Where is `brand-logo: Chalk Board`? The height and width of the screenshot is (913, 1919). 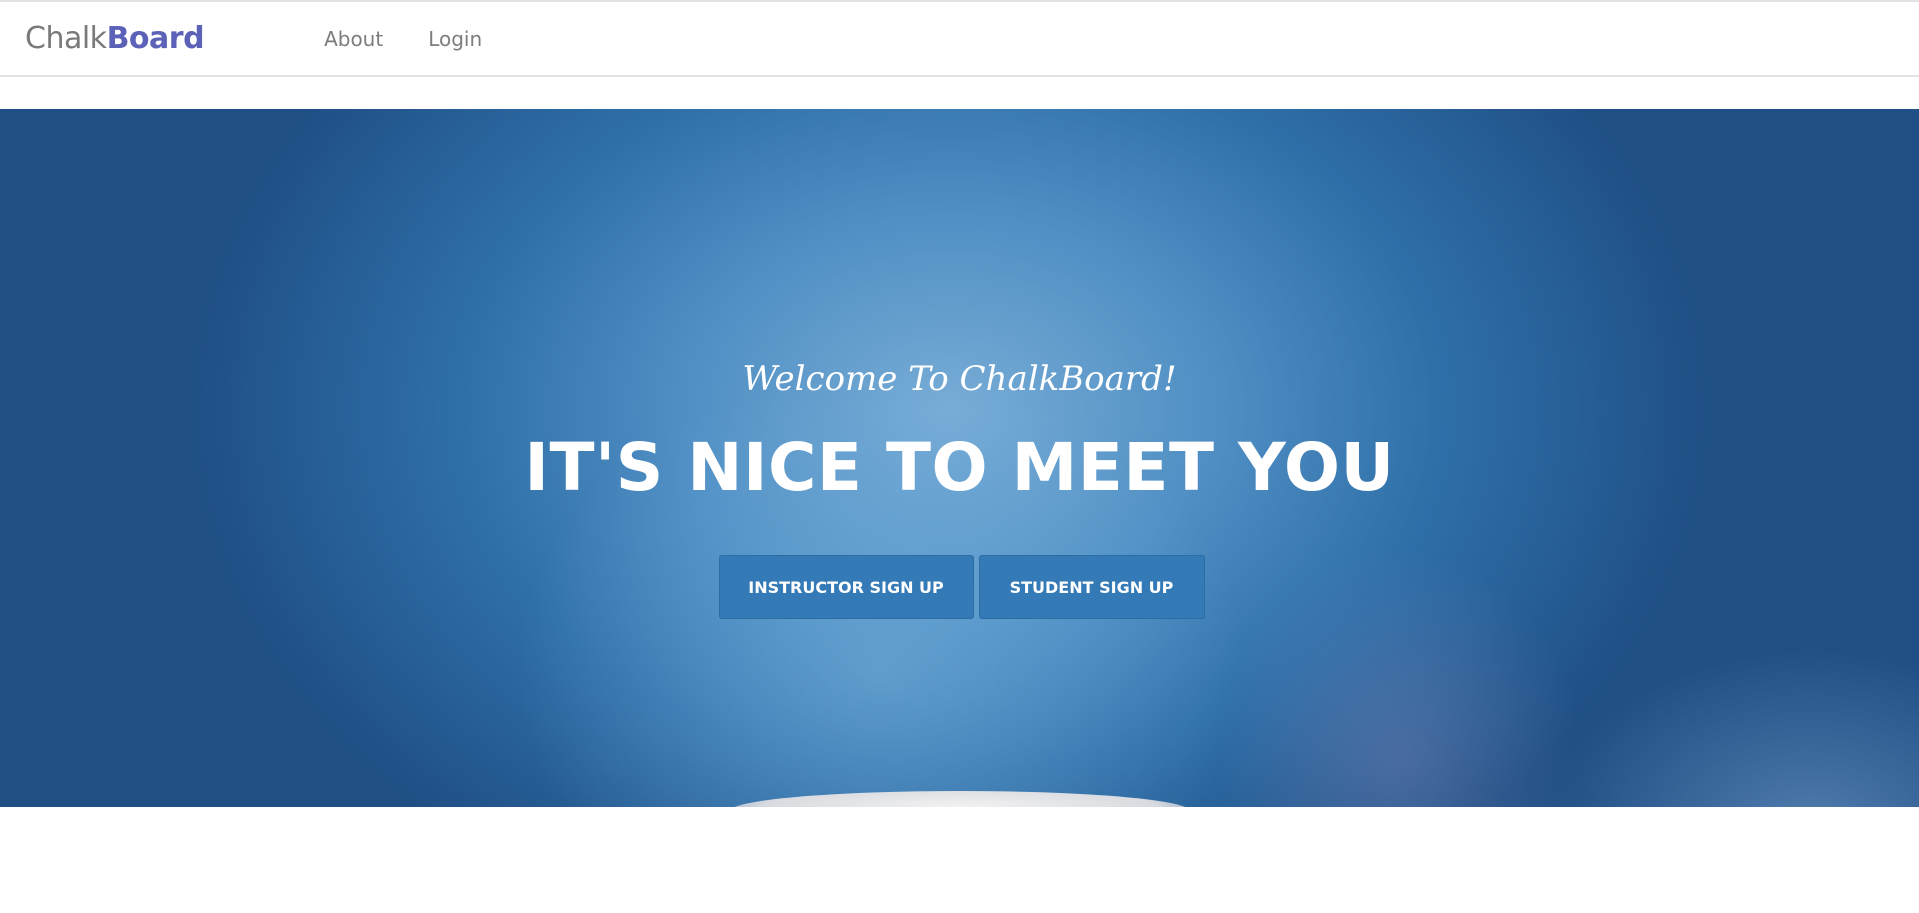 brand-logo: Chalk Board is located at coordinates (115, 38).